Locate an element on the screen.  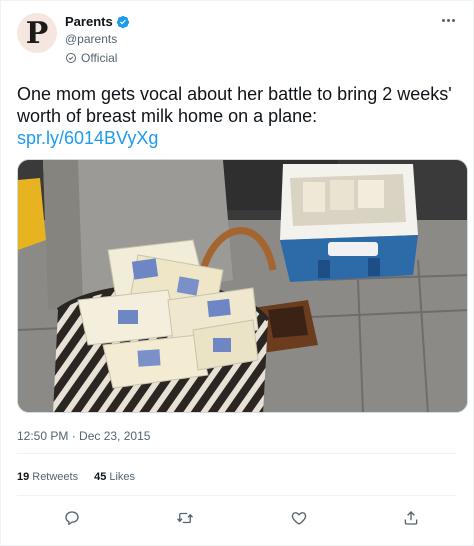
official-text: Official is located at coordinates (99, 58).